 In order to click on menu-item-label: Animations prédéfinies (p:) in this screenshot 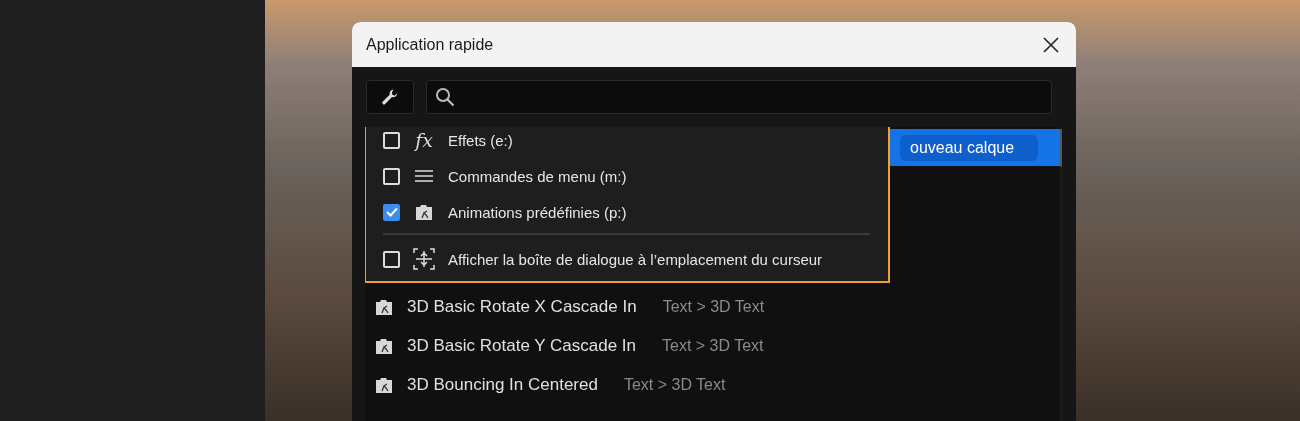, I will do `click(537, 212)`.